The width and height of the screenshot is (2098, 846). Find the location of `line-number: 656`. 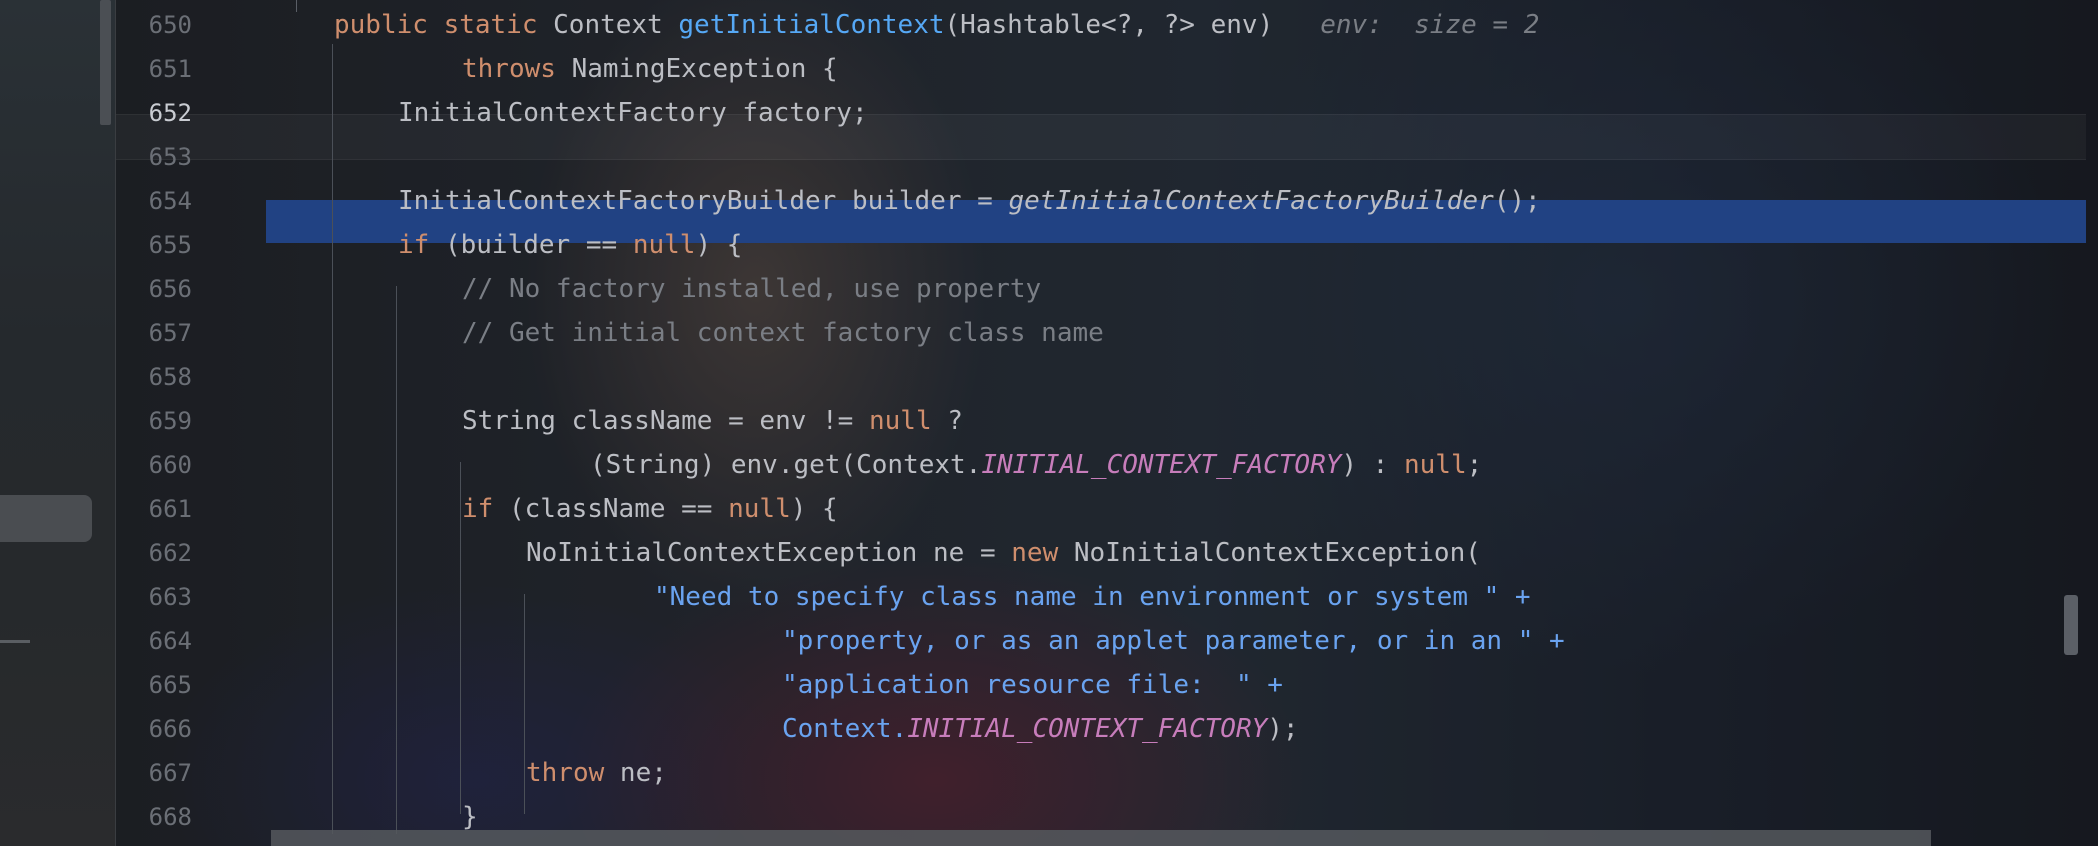

line-number: 656 is located at coordinates (154, 289).